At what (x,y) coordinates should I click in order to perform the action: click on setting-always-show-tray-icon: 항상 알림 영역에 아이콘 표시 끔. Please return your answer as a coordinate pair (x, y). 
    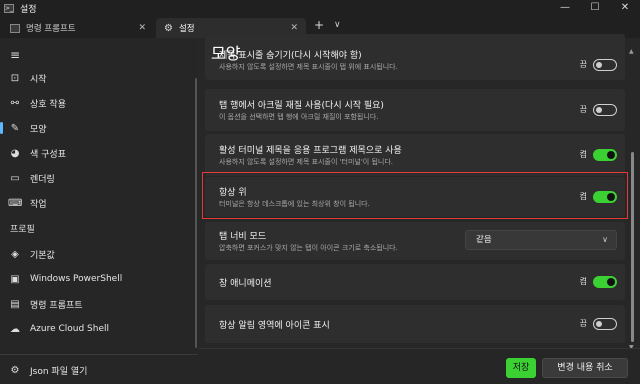
    Looking at the image, I should click on (415, 324).